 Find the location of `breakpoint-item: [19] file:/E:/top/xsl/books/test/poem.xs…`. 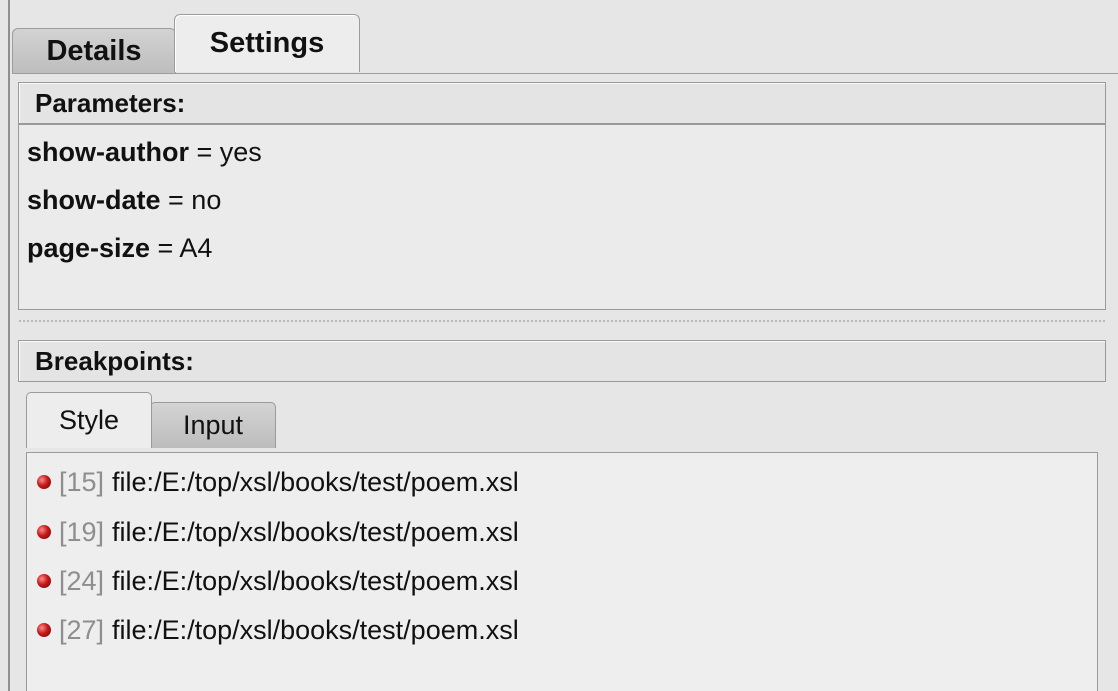

breakpoint-item: [19] file:/E:/top/xsl/books/test/poem.xs… is located at coordinates (278, 532).